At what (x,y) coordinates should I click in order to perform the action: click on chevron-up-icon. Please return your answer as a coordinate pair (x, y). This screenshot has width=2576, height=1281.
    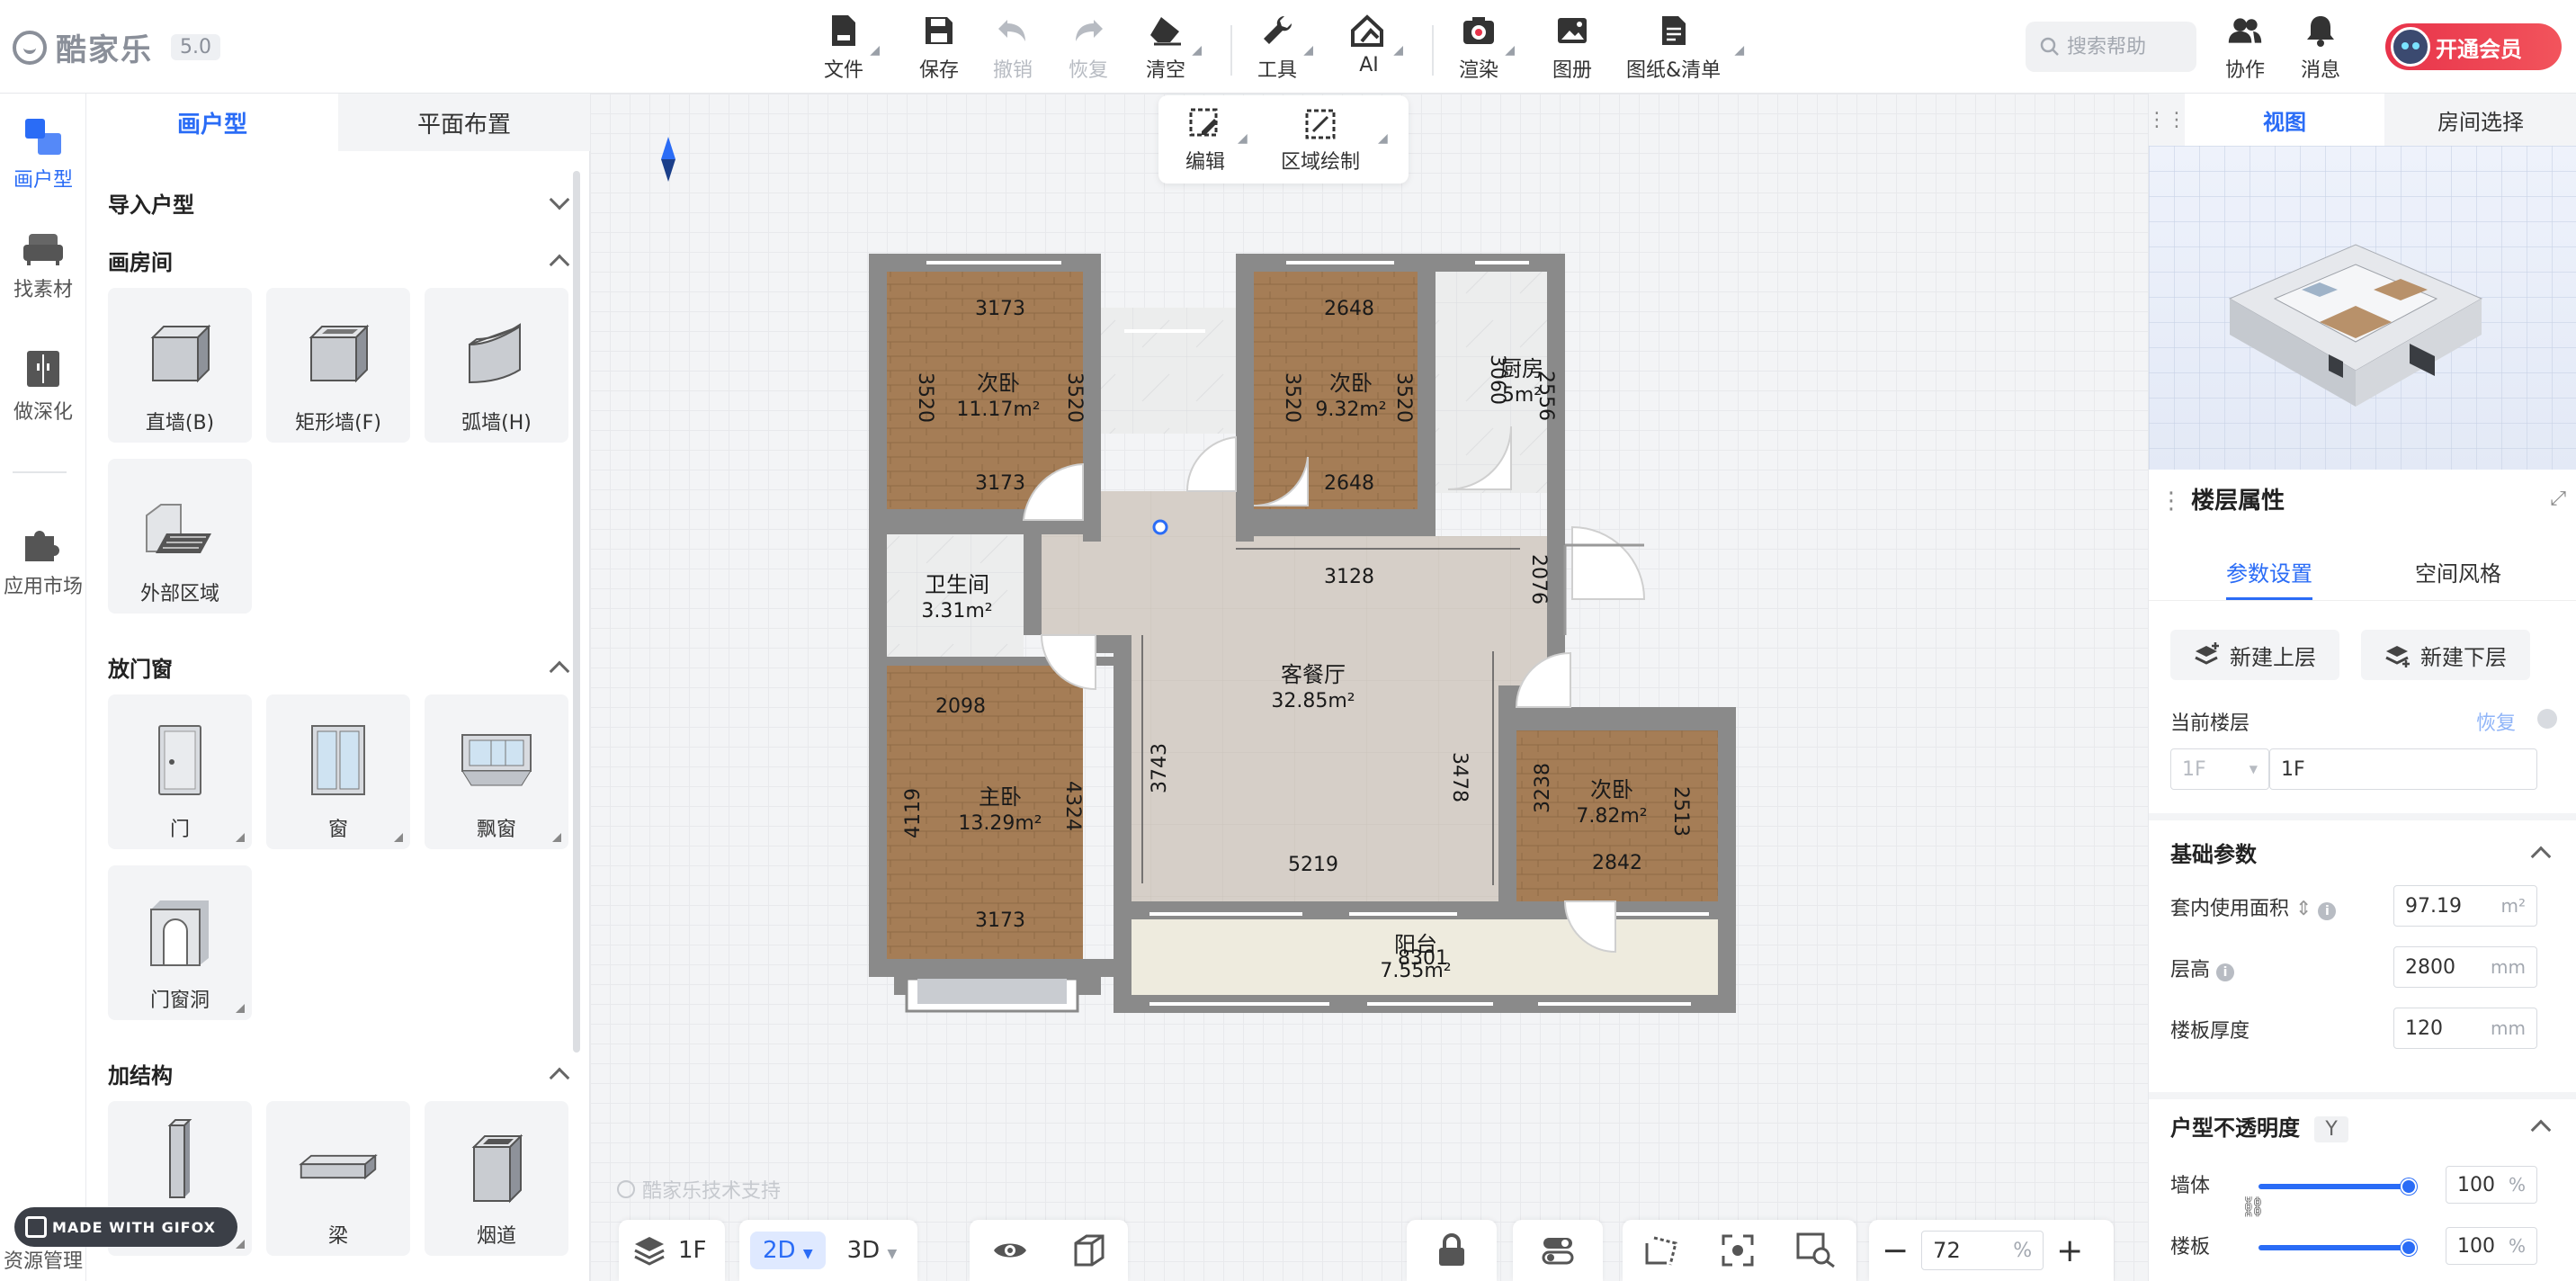
    Looking at the image, I should click on (559, 1077).